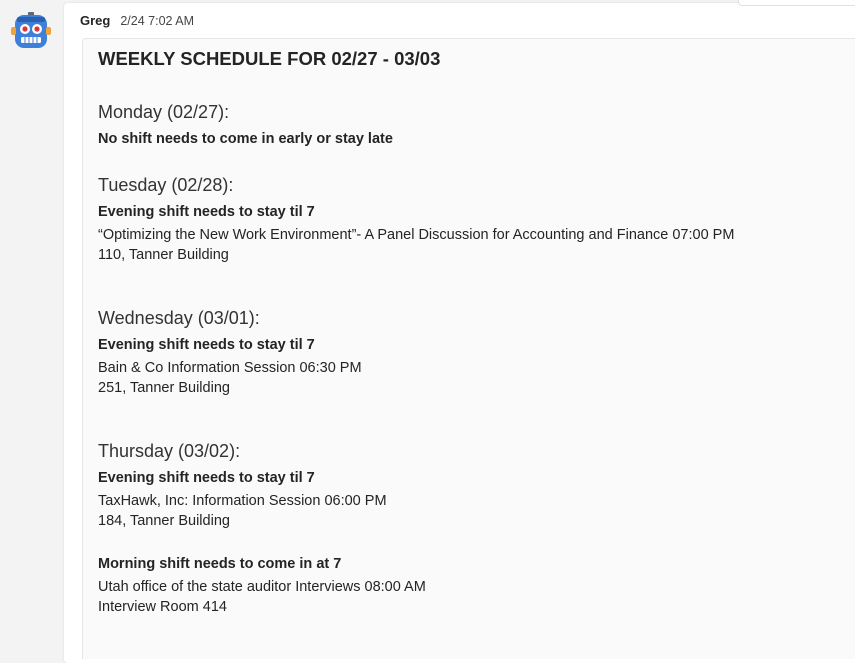 The height and width of the screenshot is (663, 855). What do you see at coordinates (164, 388) in the screenshot?
I see `event-location: 251, Tanner Building` at bounding box center [164, 388].